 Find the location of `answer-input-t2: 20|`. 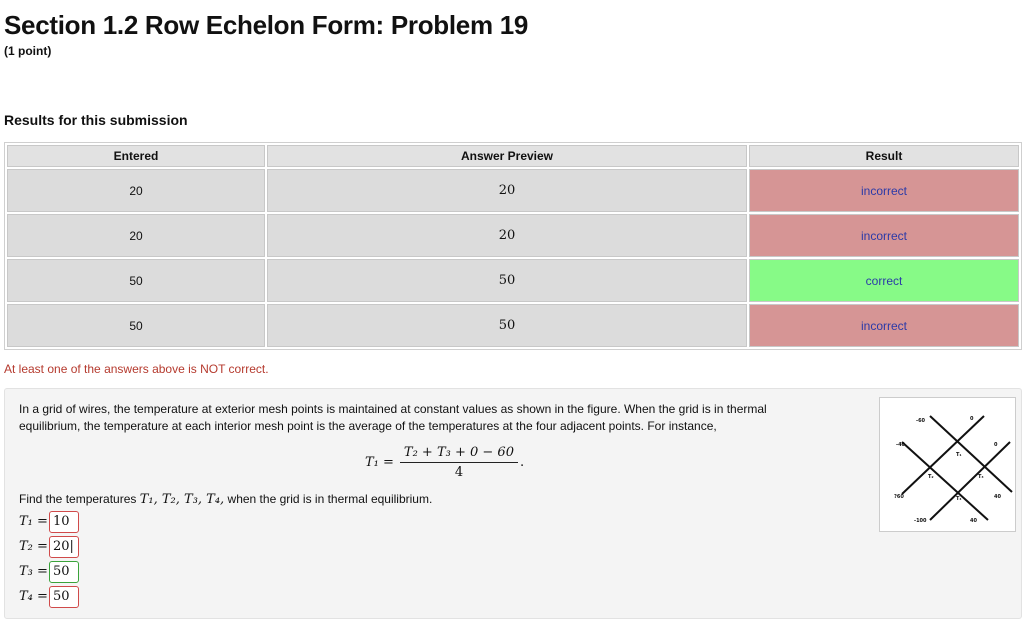

answer-input-t2: 20| is located at coordinates (64, 546).